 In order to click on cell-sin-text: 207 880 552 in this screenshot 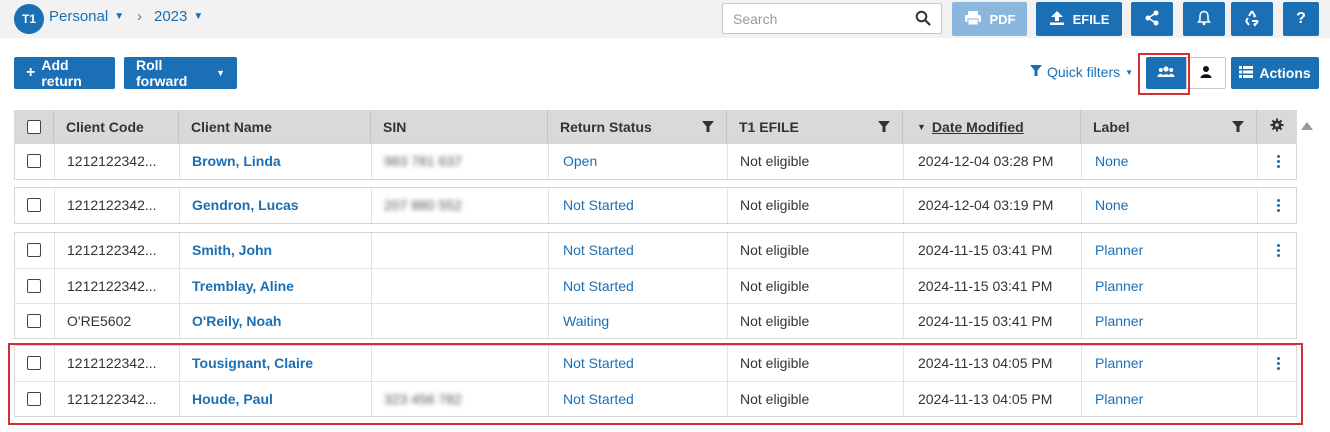, I will do `click(423, 205)`.